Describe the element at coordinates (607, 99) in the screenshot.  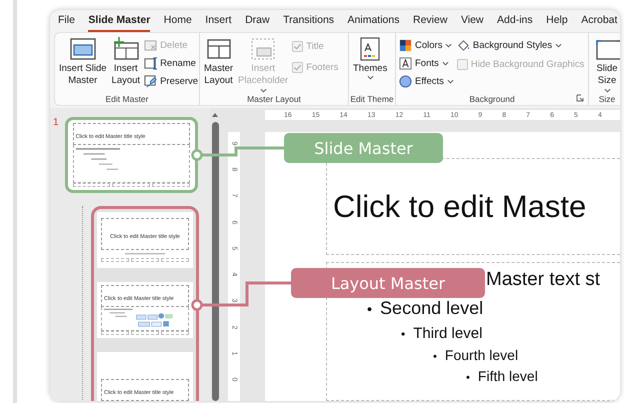
I see `group-label: Size` at that location.